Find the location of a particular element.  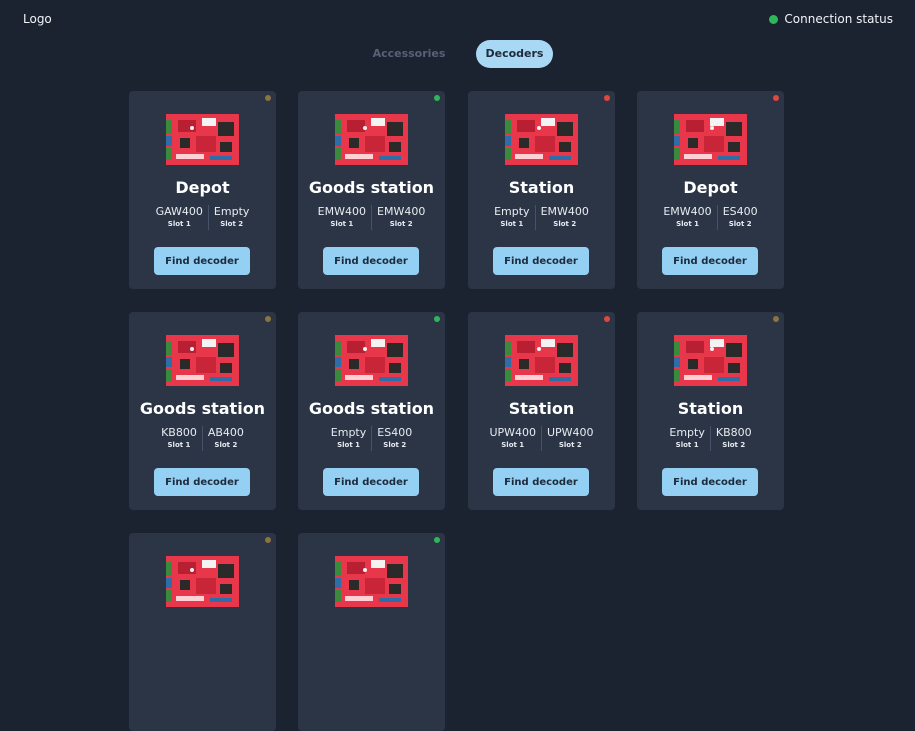

slot: AB400 Slot 2 is located at coordinates (225, 438).